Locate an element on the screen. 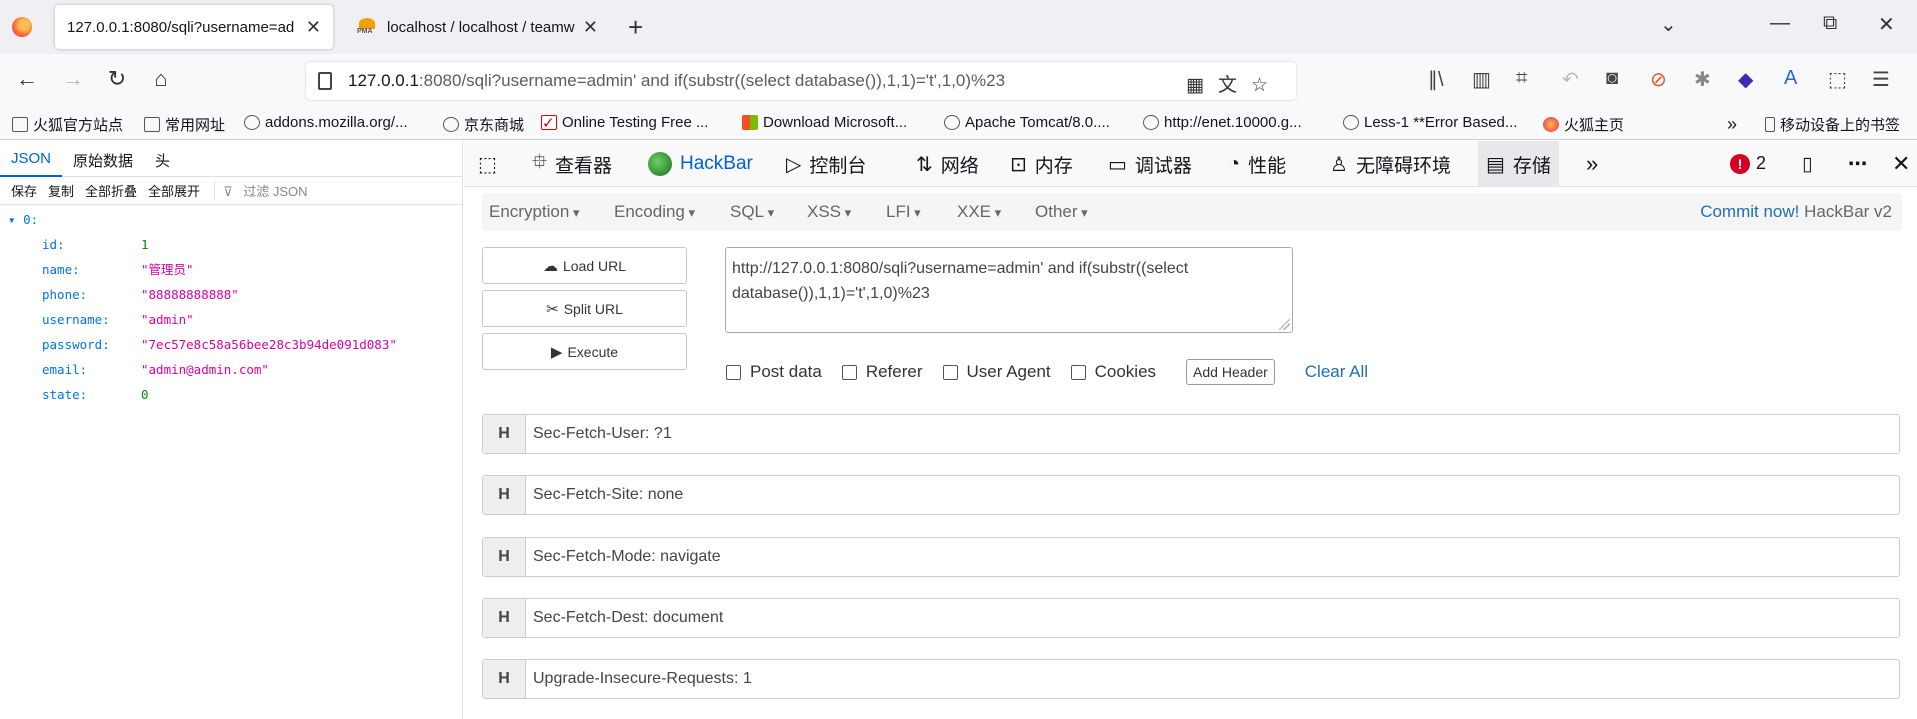  filter-json-input: ⊽ 过滤 JSON is located at coordinates (262, 190).